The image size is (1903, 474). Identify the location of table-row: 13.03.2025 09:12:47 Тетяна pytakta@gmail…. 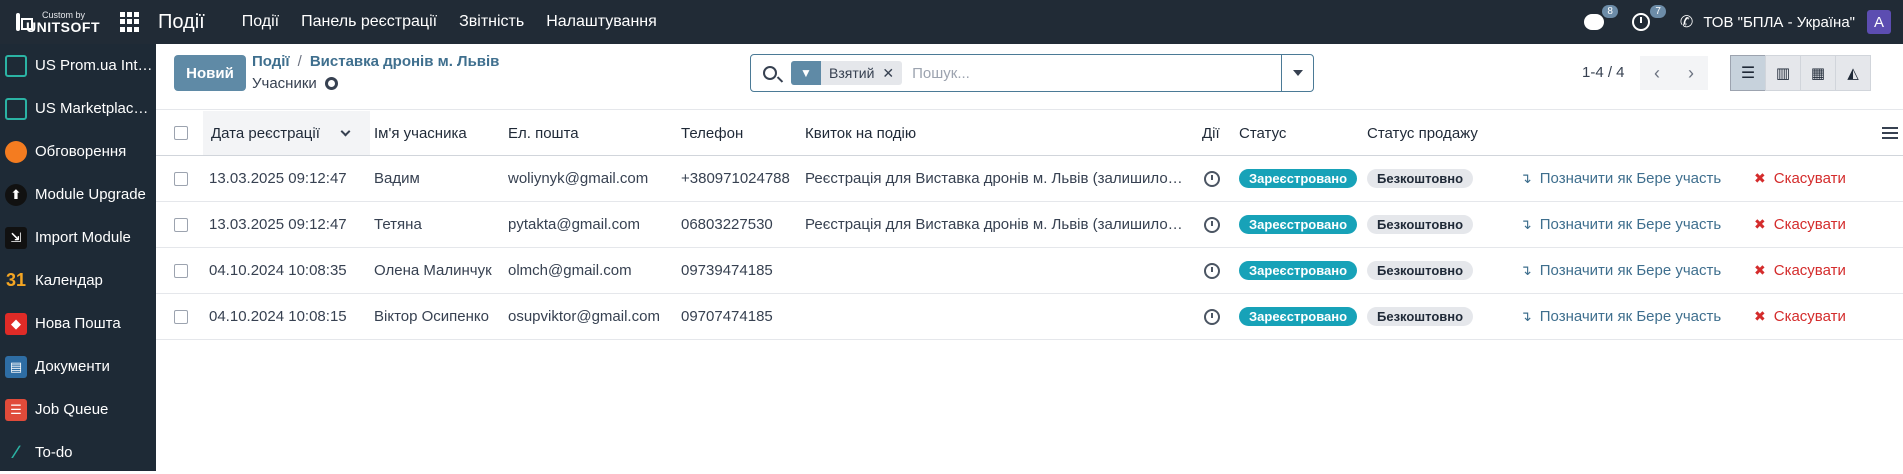
(1029, 225).